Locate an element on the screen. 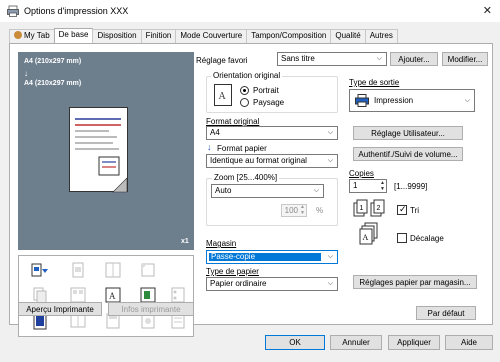 The width and height of the screenshot is (500, 362). output-type-select: Impression ⌵ is located at coordinates (412, 100).